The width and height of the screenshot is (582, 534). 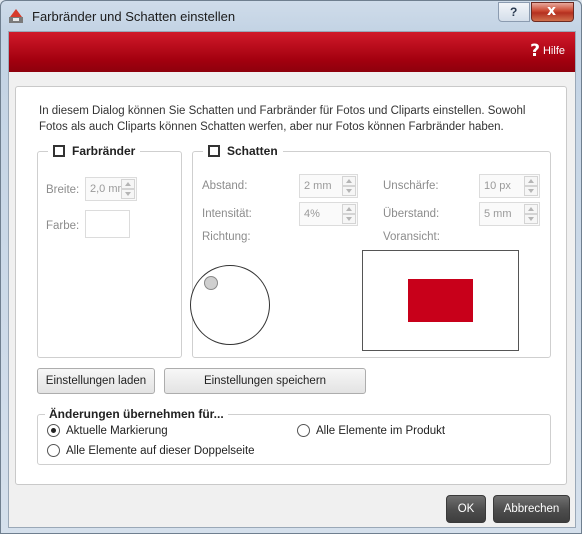 What do you see at coordinates (160, 450) in the screenshot?
I see `radio-all-on-spread-label: Alle Elemente auf dieser Doppelseite` at bounding box center [160, 450].